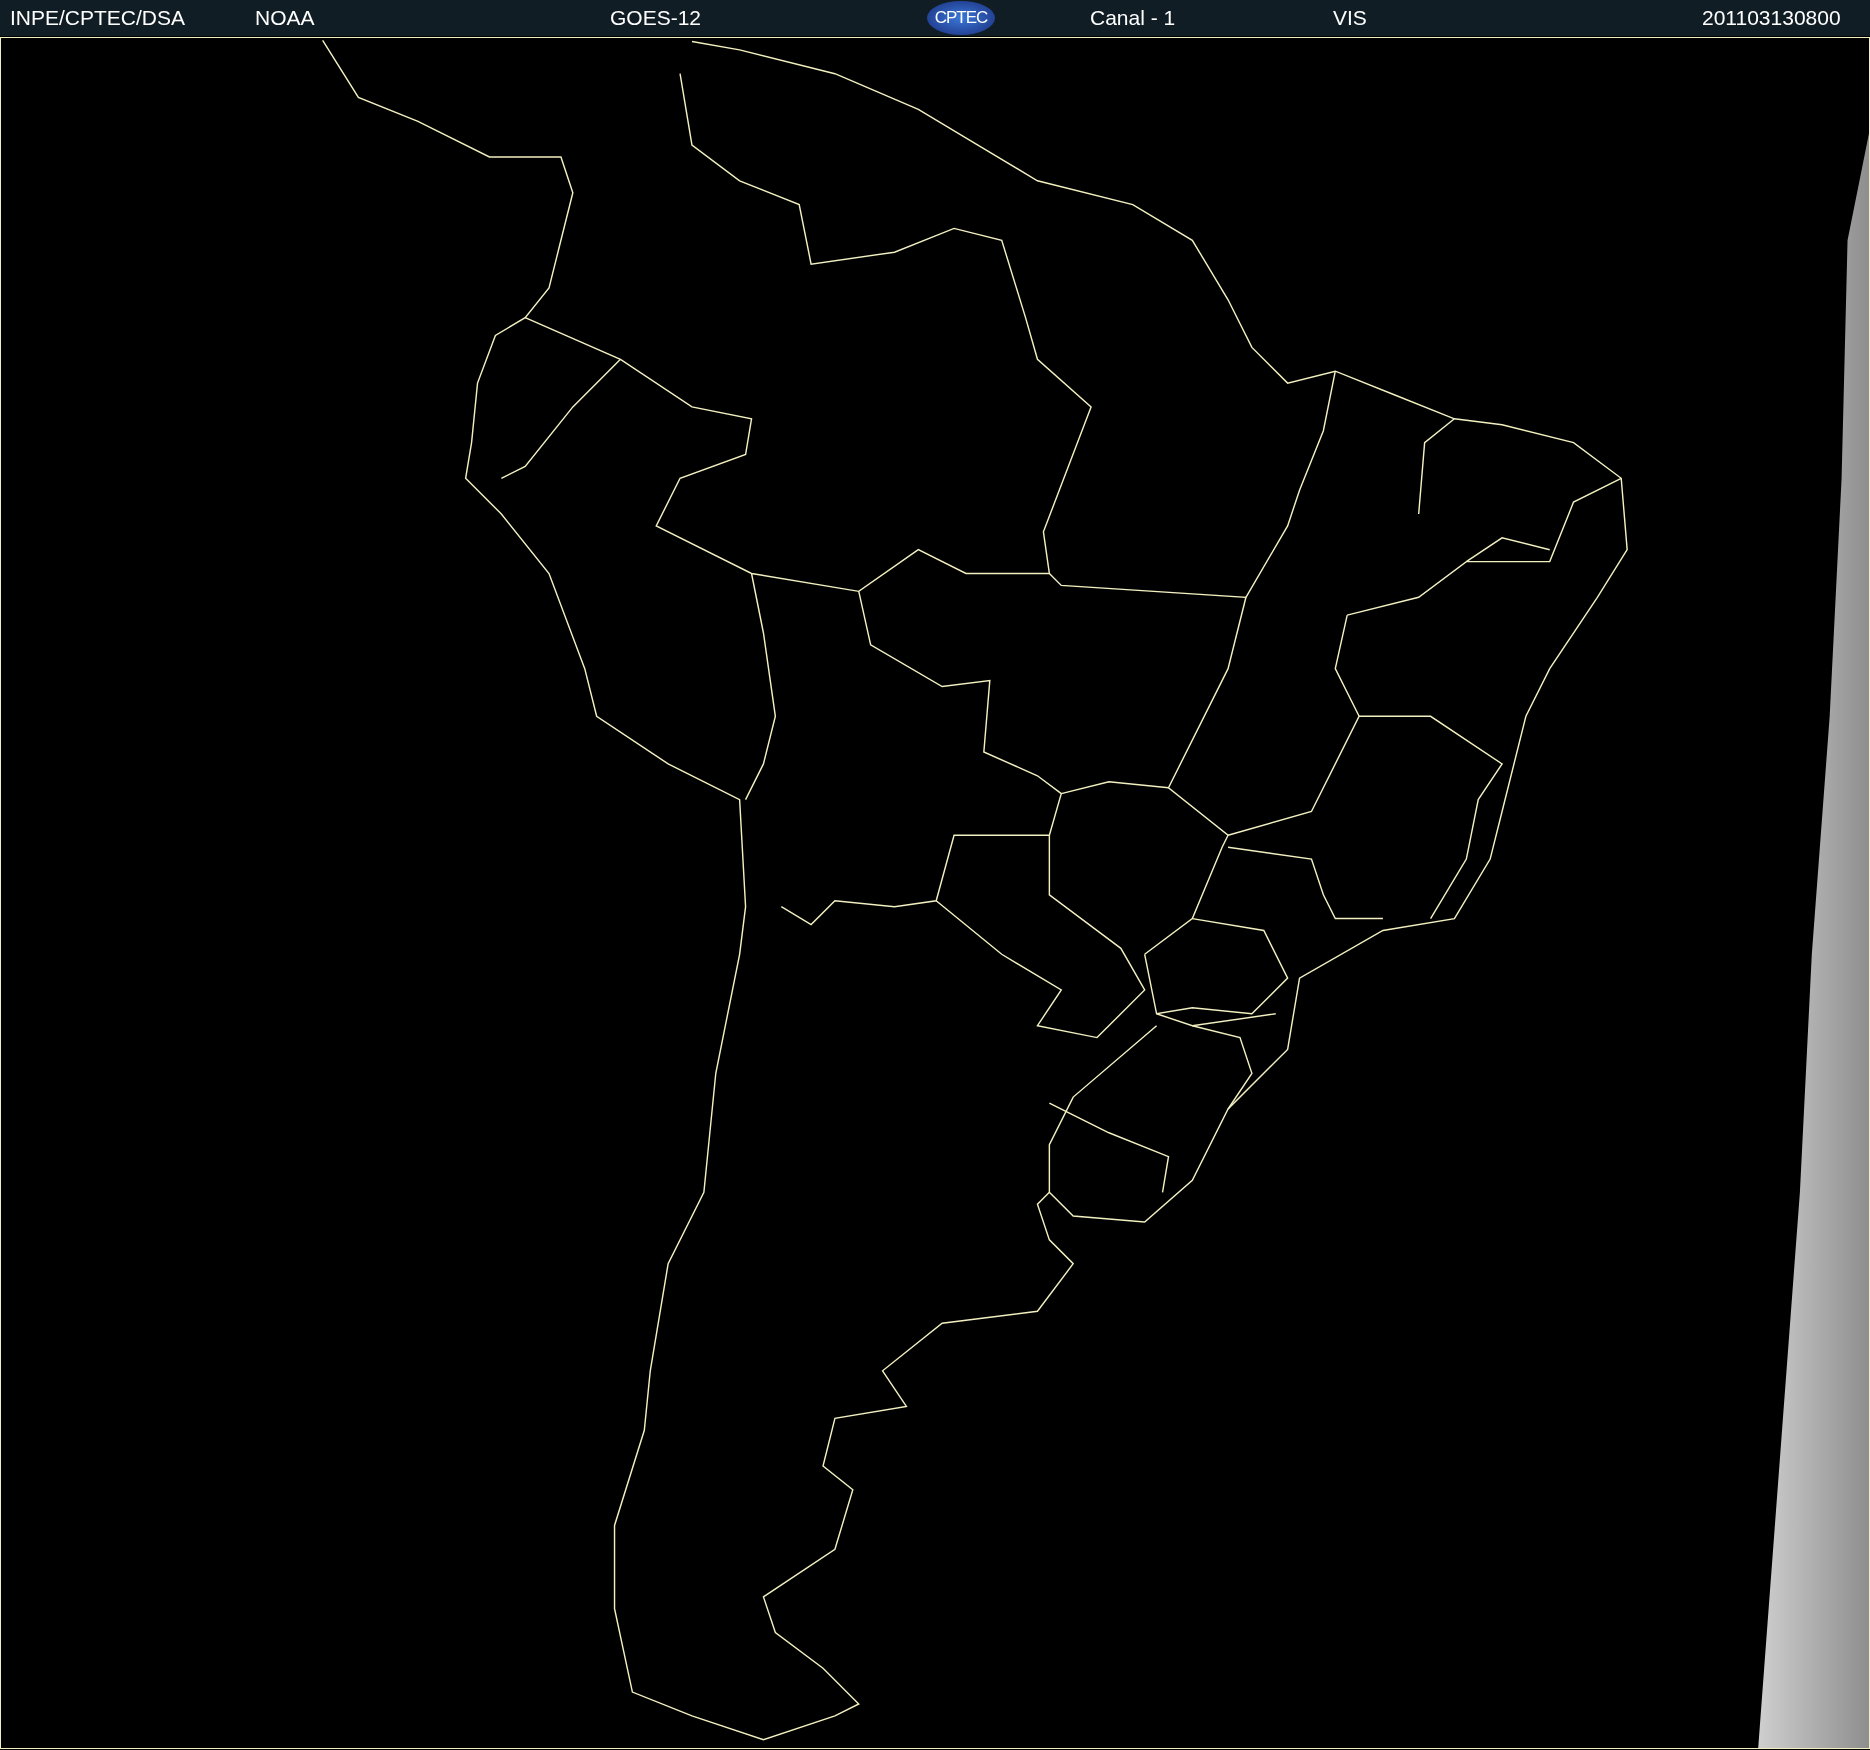 Image resolution: width=1870 pixels, height=1750 pixels. Describe the element at coordinates (656, 18) in the screenshot. I see `header-label: GOES-12` at that location.